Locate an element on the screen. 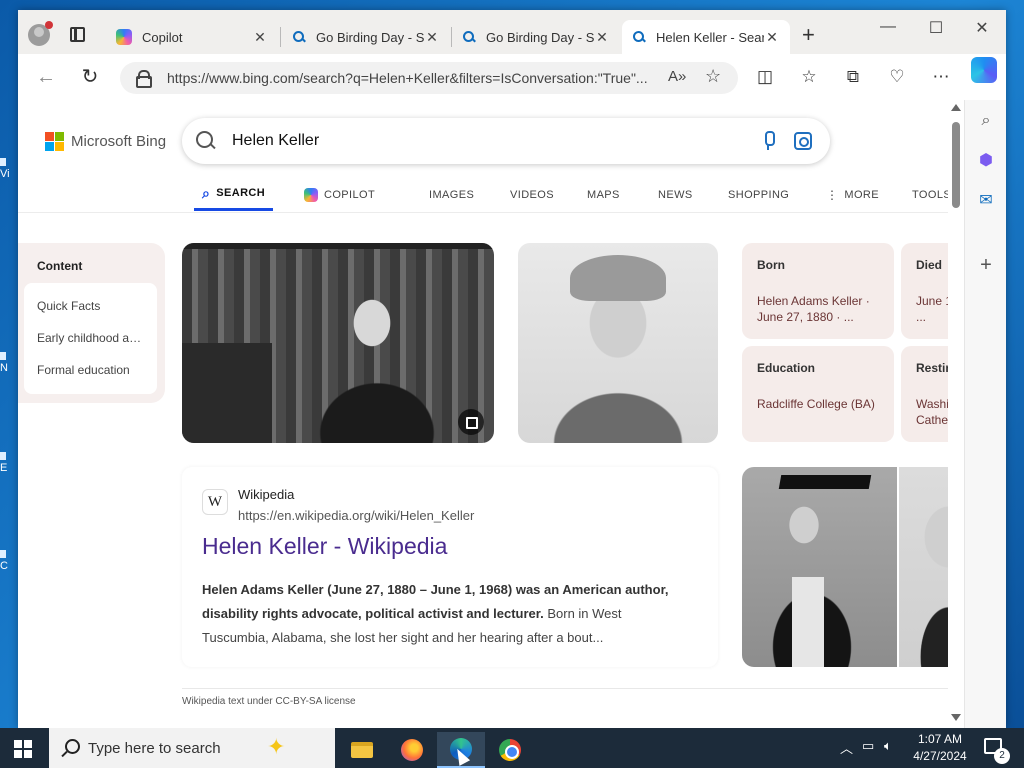  back-button: ← is located at coordinates (46, 77).